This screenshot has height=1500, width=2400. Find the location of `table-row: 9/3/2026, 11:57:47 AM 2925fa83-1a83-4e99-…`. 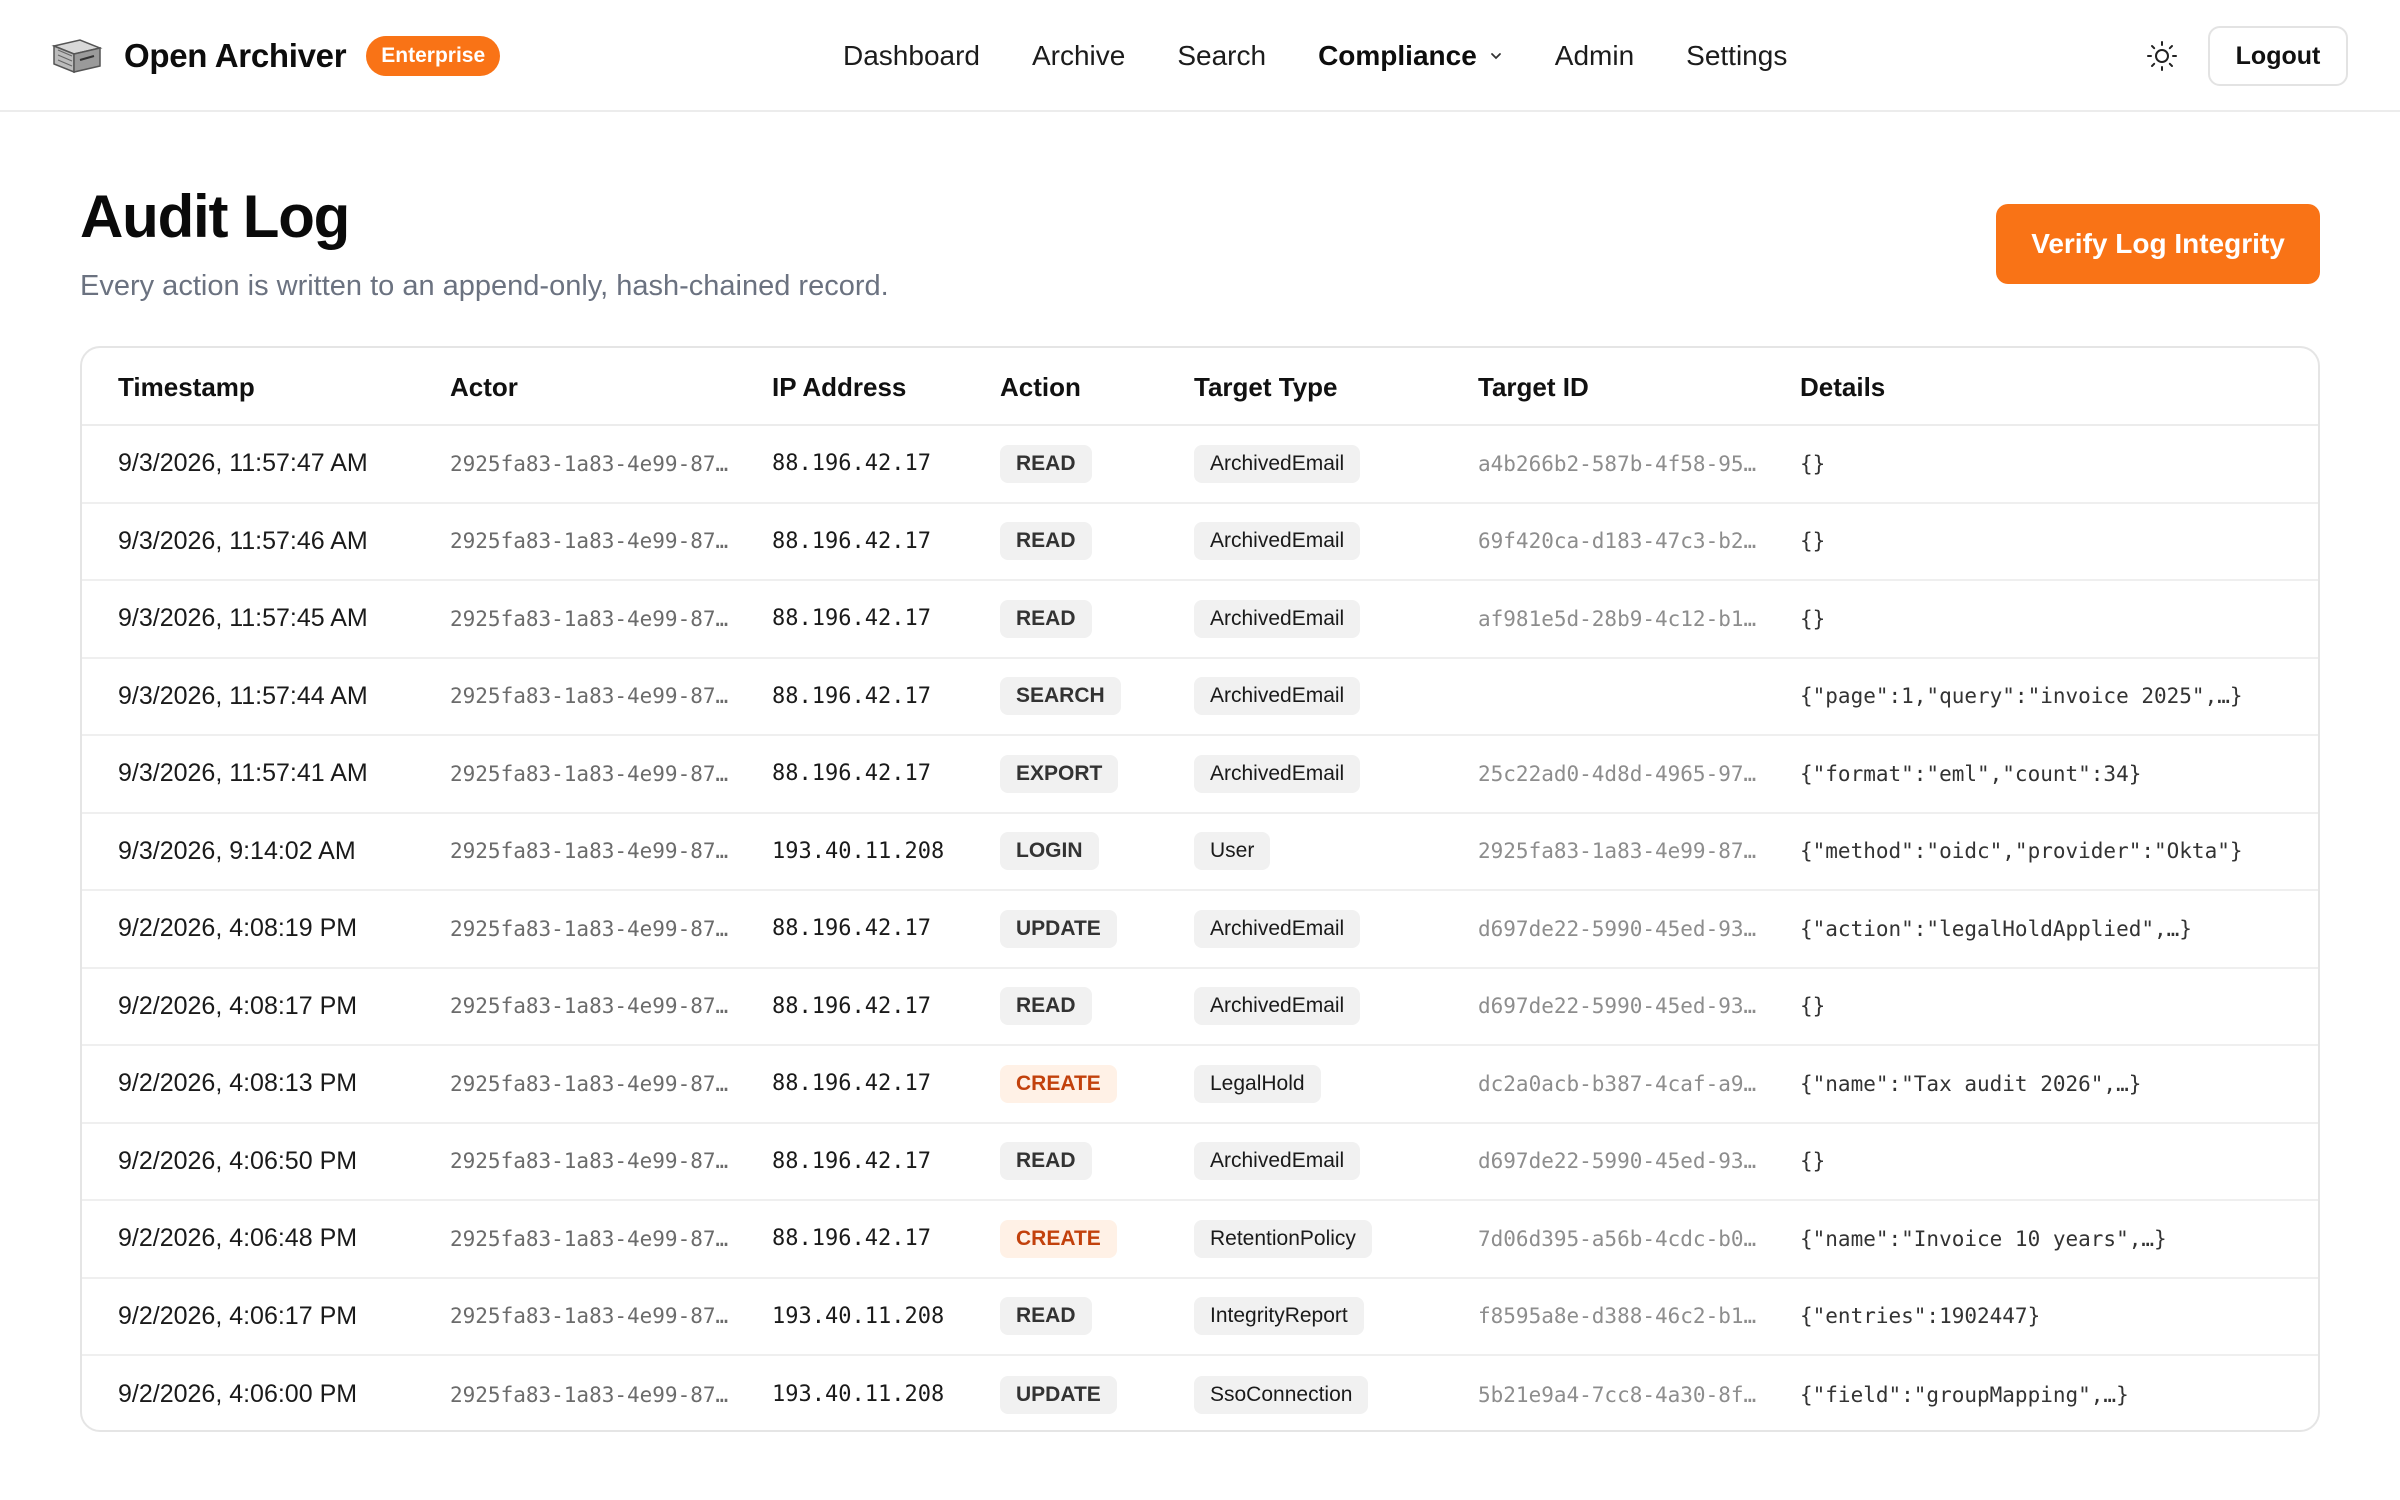

table-row: 9/3/2026, 11:57:47 AM 2925fa83-1a83-4e99-… is located at coordinates (1200, 465).